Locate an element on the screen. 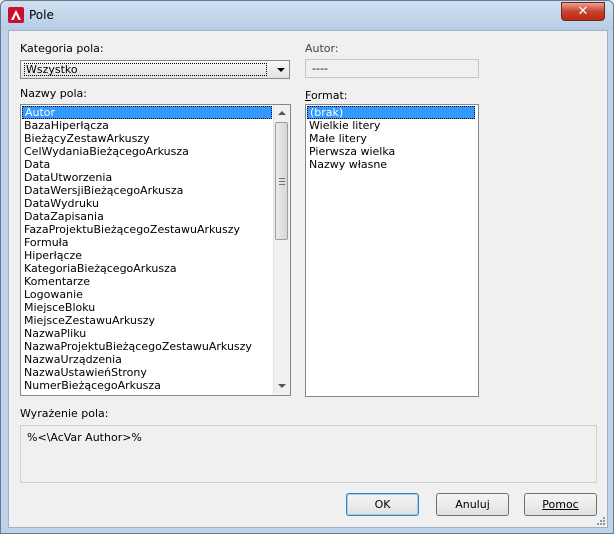 This screenshot has height=534, width=614. format-list-item: Małe litery is located at coordinates (392, 138).